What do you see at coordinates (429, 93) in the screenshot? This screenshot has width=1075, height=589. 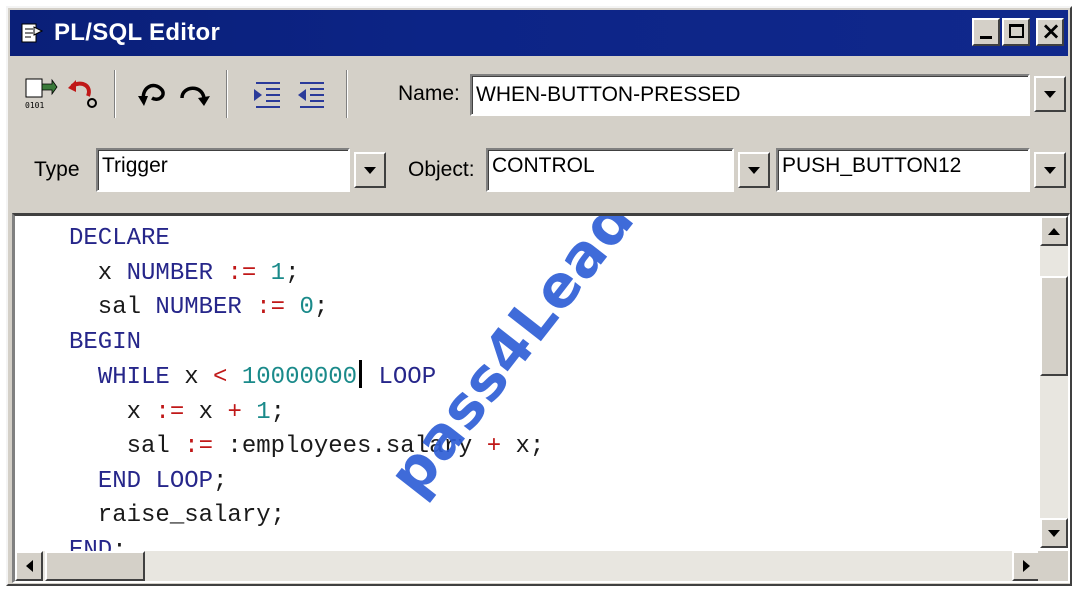 I see `name-label: Name:` at bounding box center [429, 93].